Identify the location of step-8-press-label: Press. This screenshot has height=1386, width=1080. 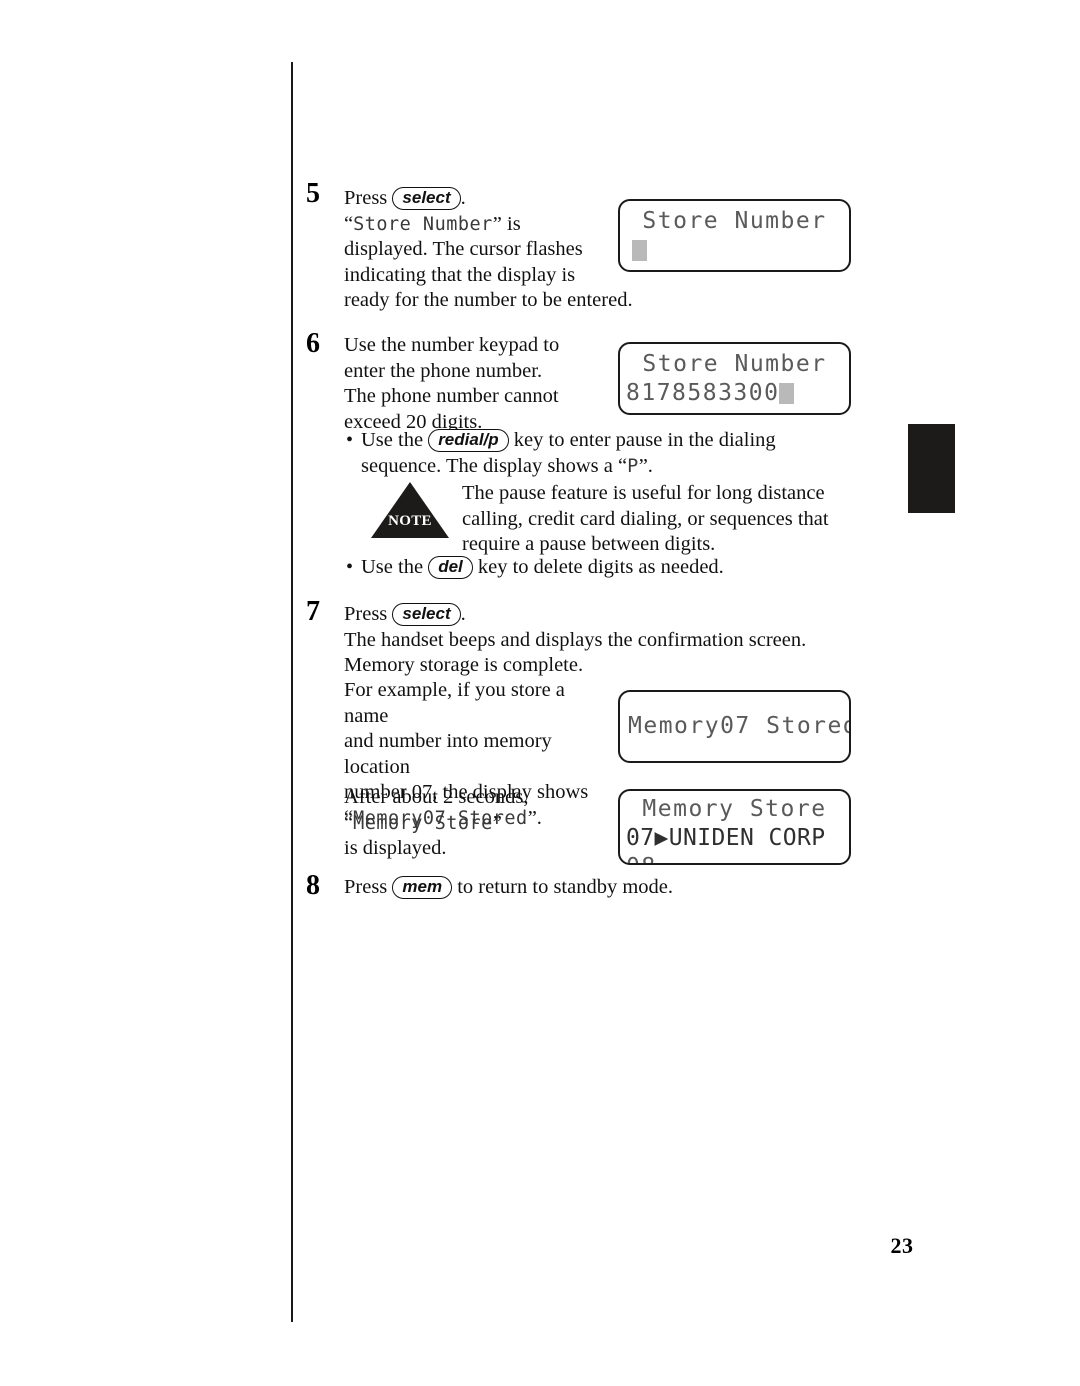
(368, 887).